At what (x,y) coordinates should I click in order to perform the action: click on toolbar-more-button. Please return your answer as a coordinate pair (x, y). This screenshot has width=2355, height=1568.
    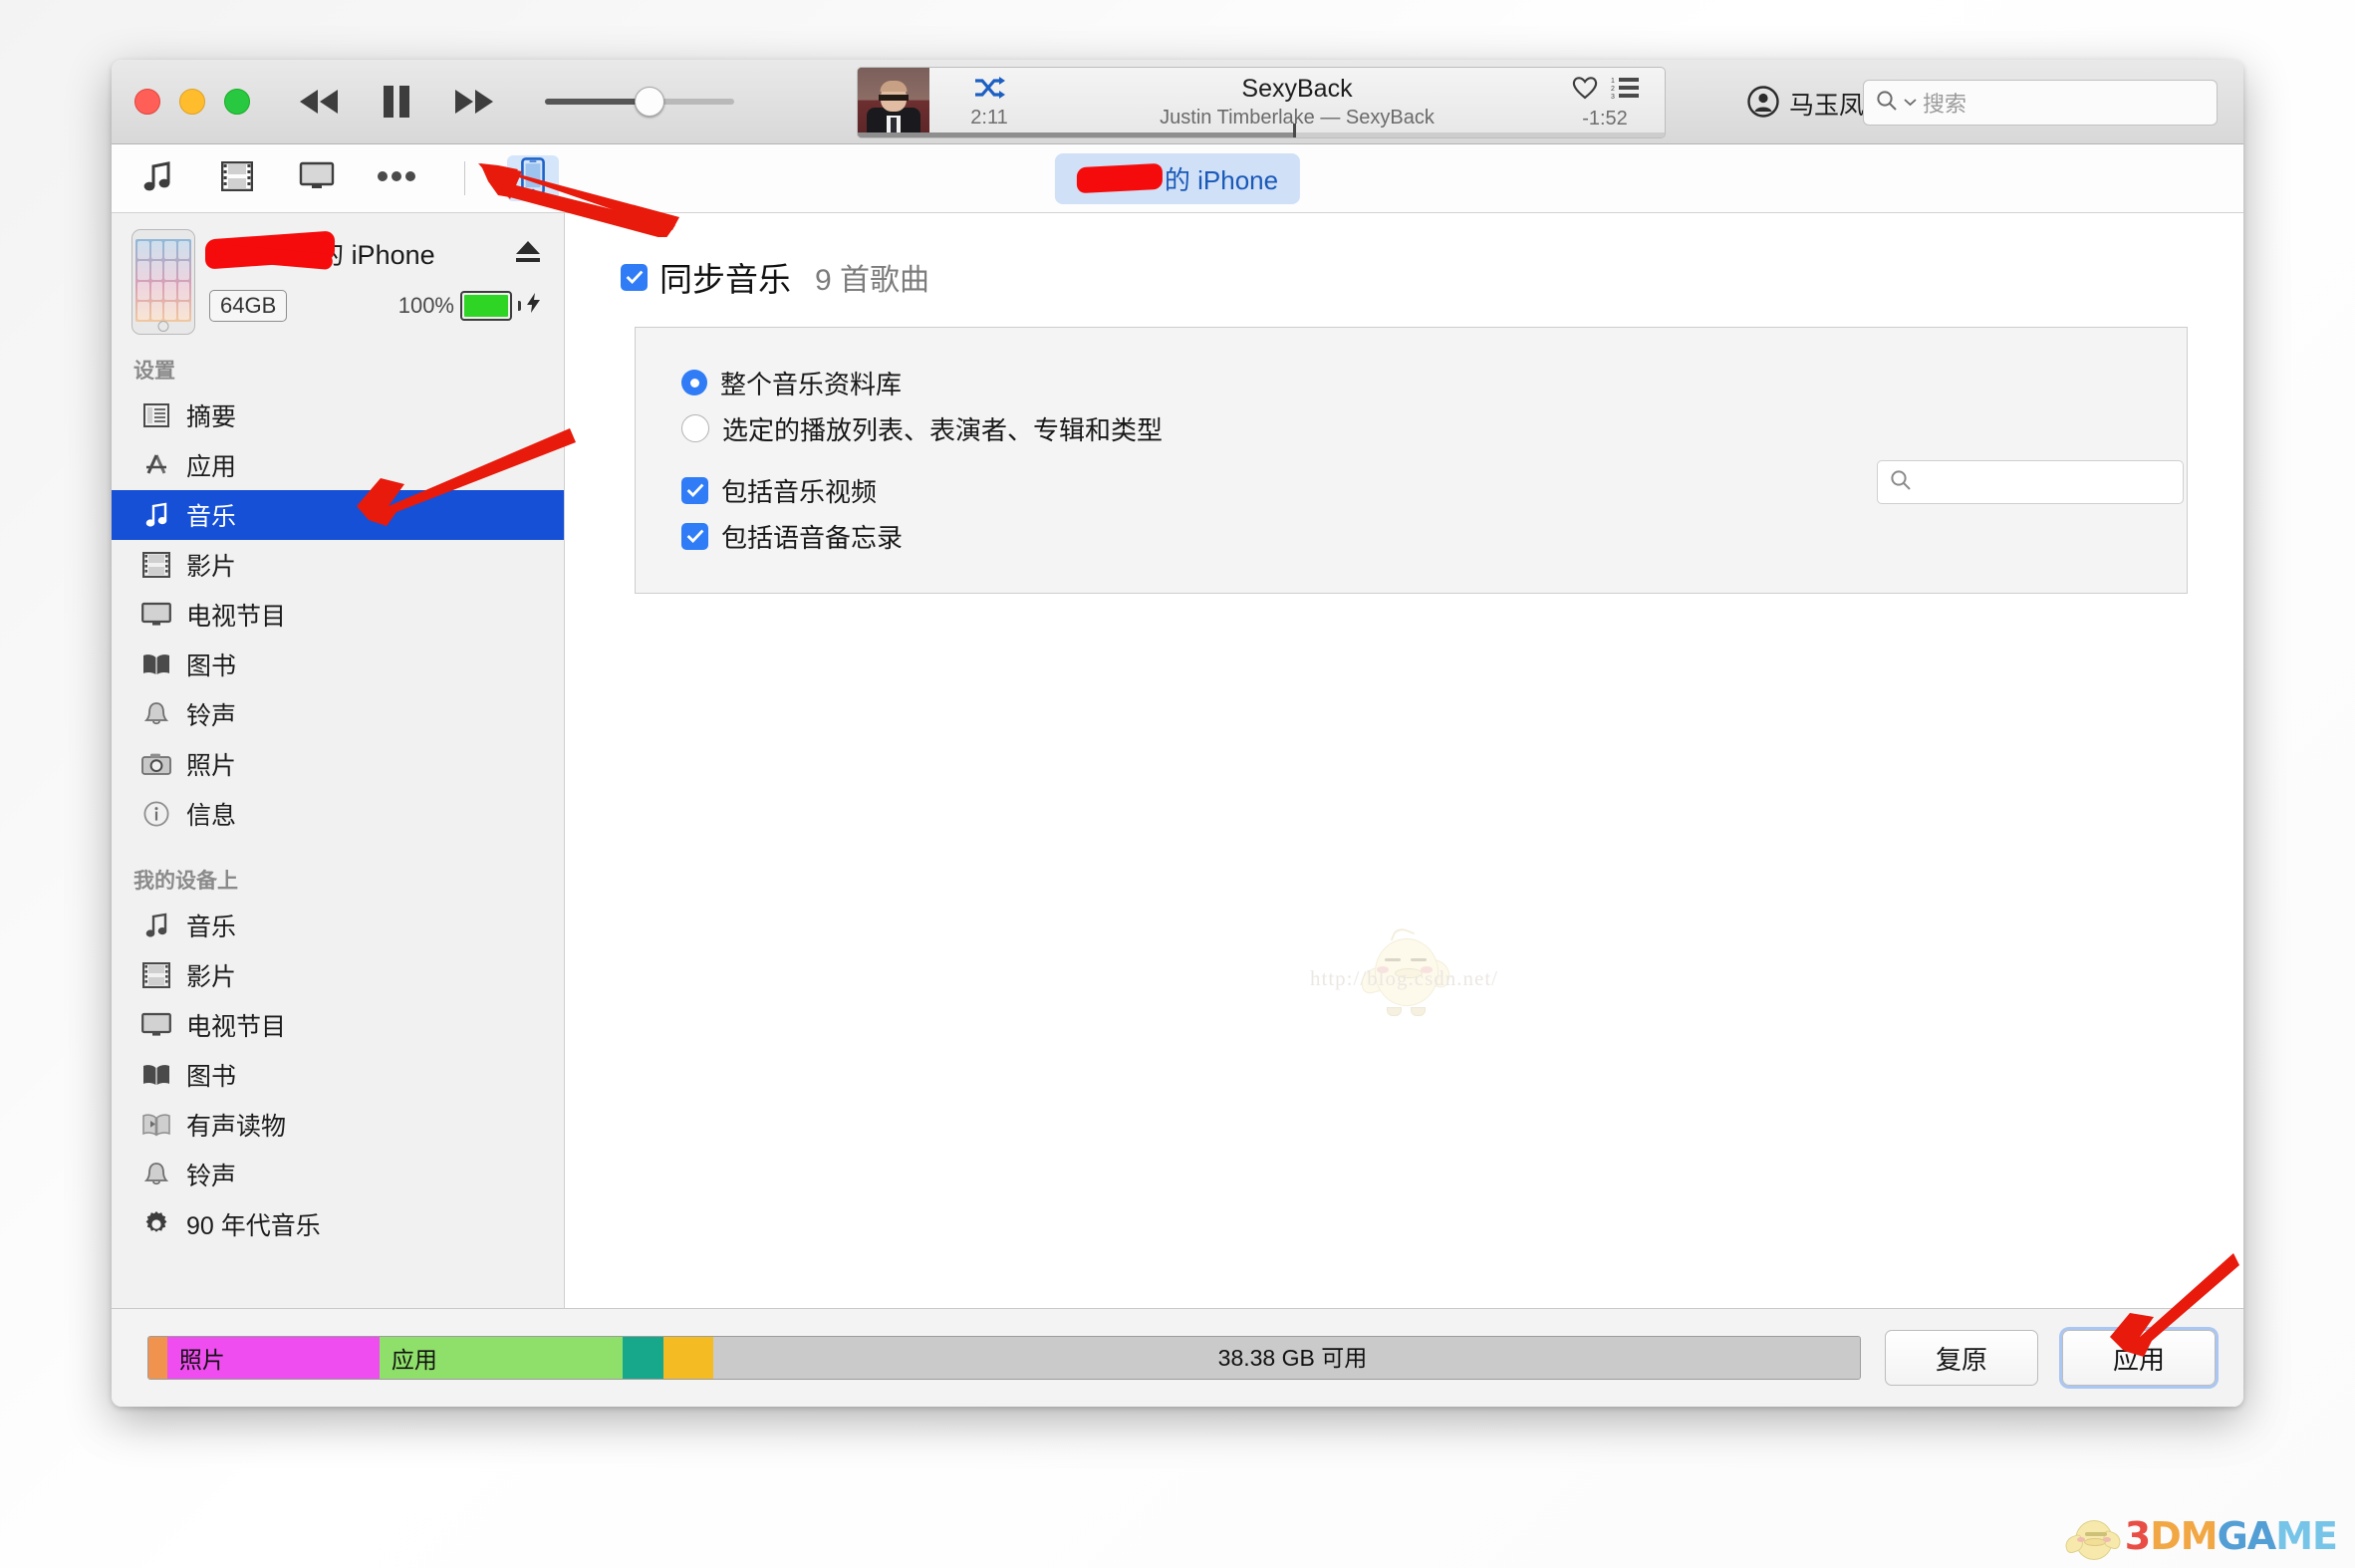
    Looking at the image, I should click on (396, 178).